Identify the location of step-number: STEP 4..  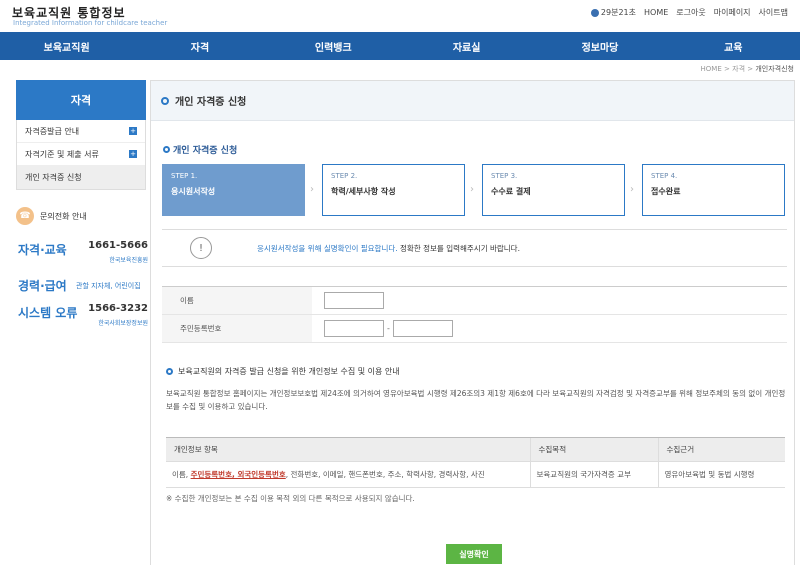
(664, 176).